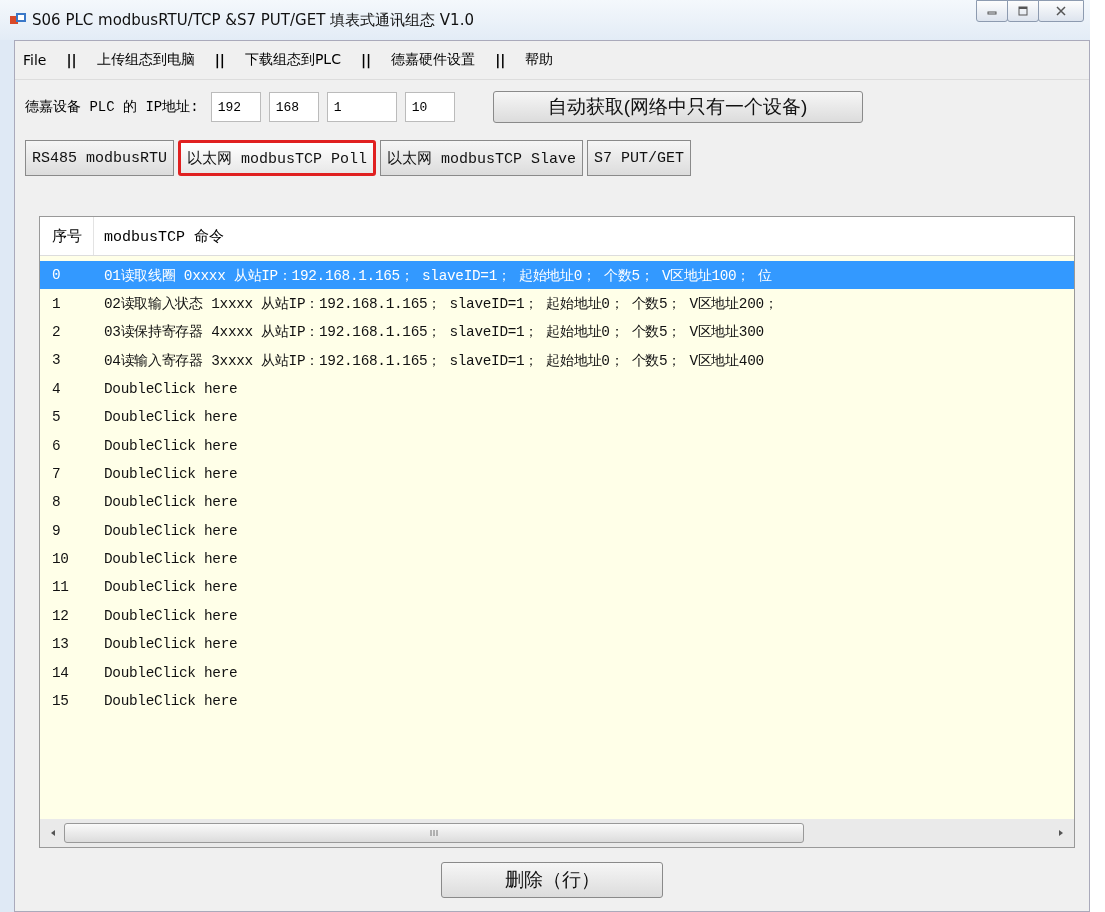  I want to click on column-header: modbusTCP 命令, so click(159, 236).